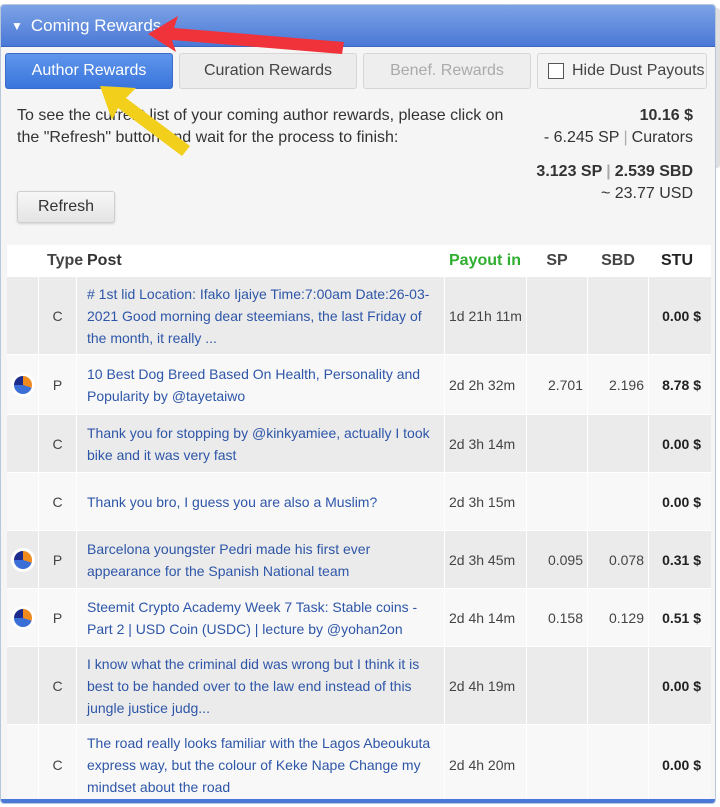 This screenshot has height=807, width=720. I want to click on row-sbd: 0.129, so click(618, 617).